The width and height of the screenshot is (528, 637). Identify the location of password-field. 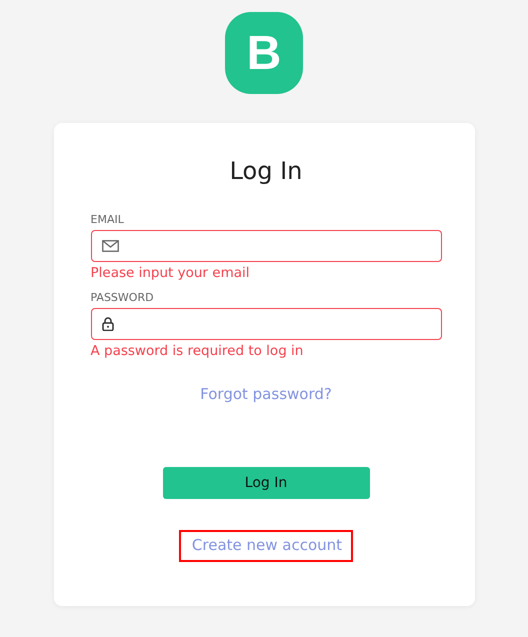
(266, 324).